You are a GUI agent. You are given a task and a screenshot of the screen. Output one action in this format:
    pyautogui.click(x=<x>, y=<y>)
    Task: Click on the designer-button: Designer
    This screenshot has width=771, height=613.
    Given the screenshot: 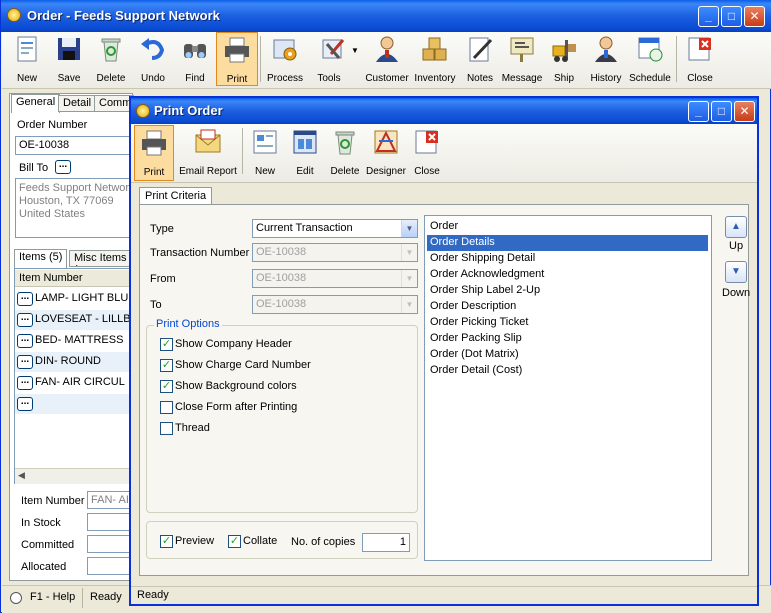 What is the action you would take?
    pyautogui.click(x=386, y=152)
    